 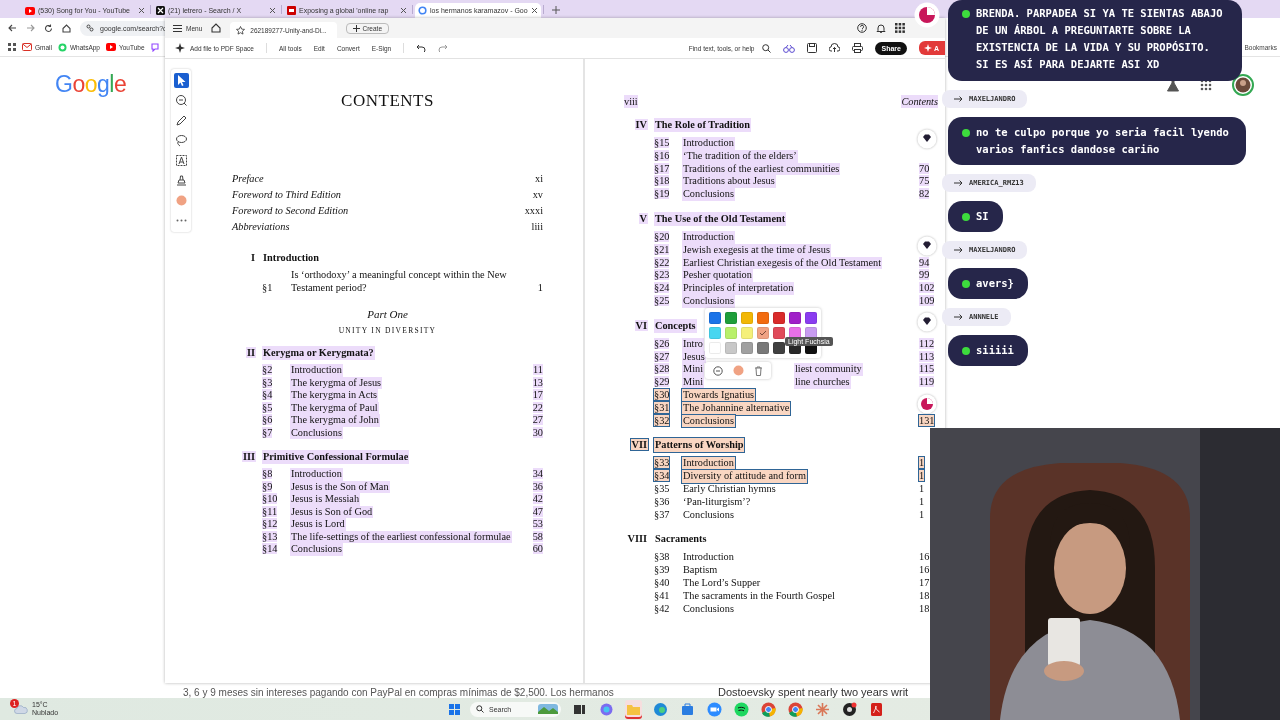 I want to click on chapter-title: Primitive Confessional Formulae, so click(x=336, y=457).